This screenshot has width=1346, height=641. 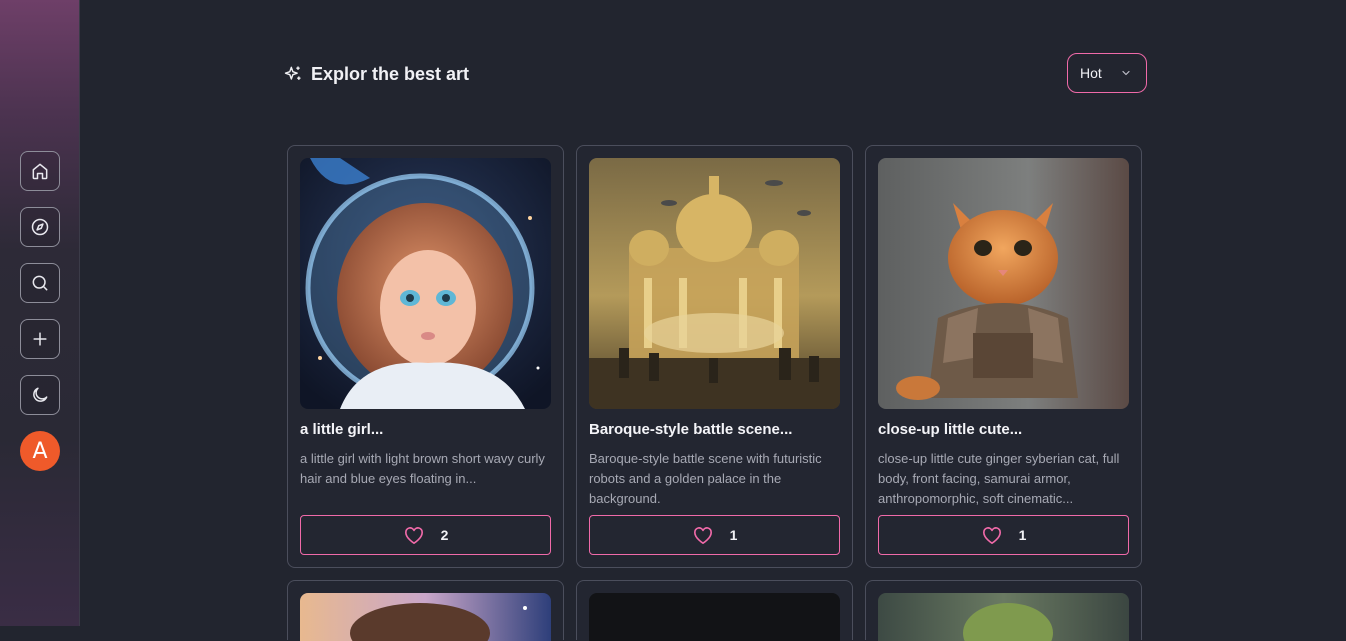 I want to click on sort-select: Hot, so click(x=1107, y=73).